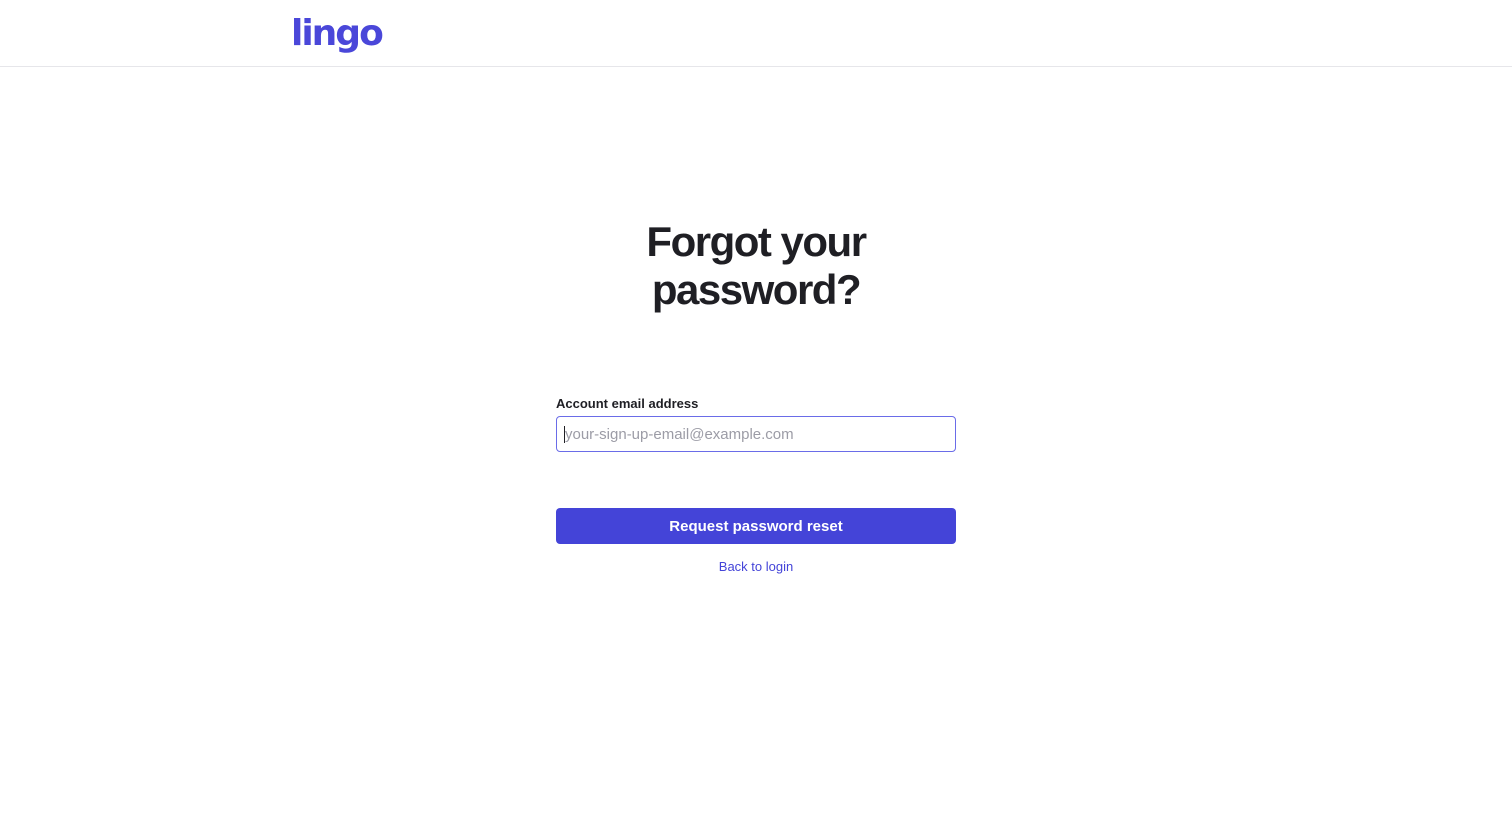 This screenshot has height=814, width=1512. Describe the element at coordinates (756, 289) in the screenshot. I see `page-title-line-2: password?` at that location.